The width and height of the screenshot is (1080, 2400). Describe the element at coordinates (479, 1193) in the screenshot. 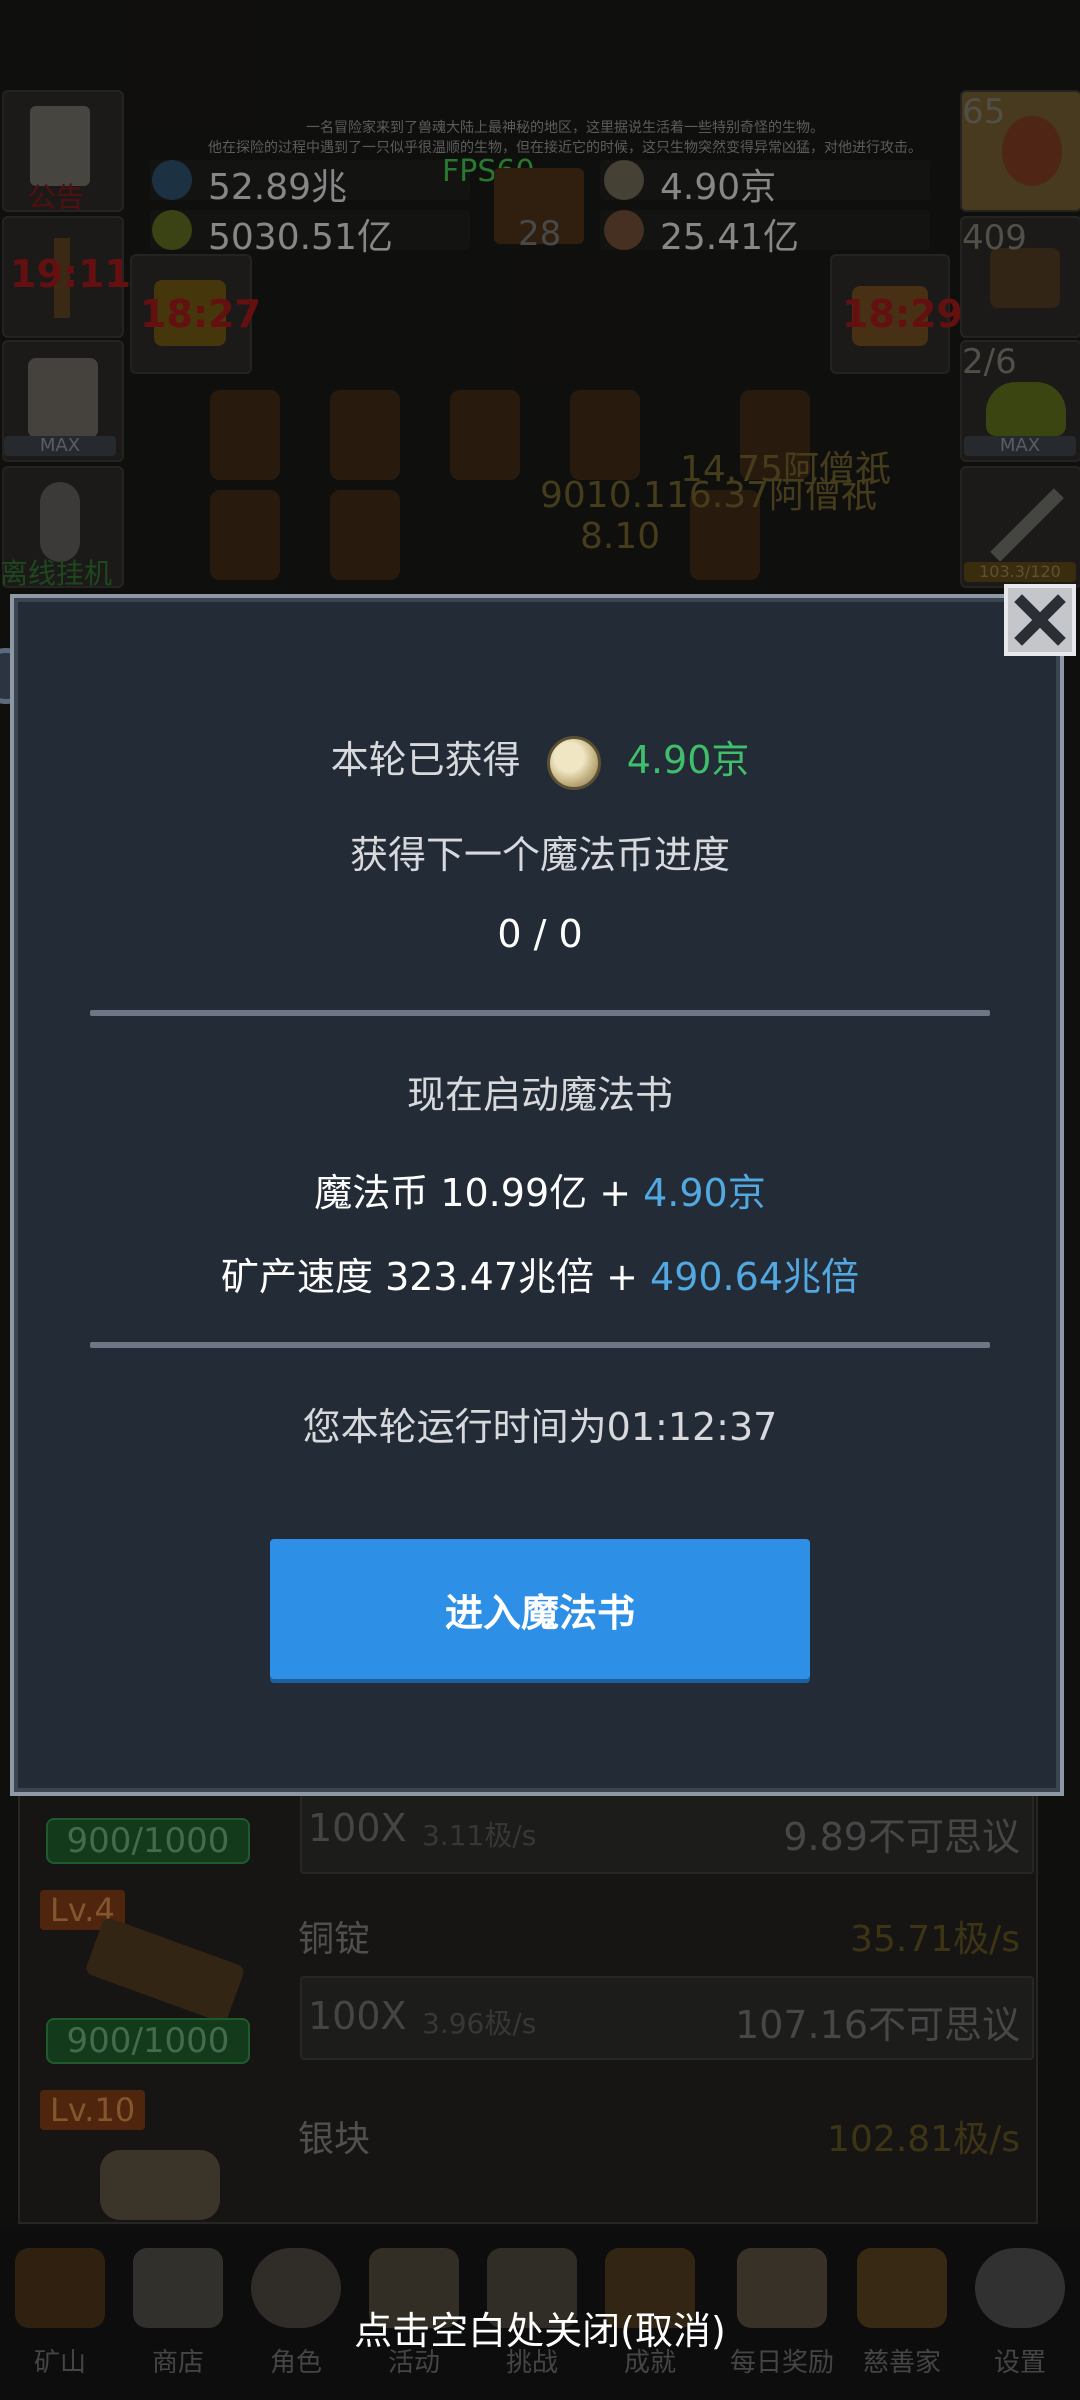

I see `coins-label: 魔法币 10.99亿 +` at that location.